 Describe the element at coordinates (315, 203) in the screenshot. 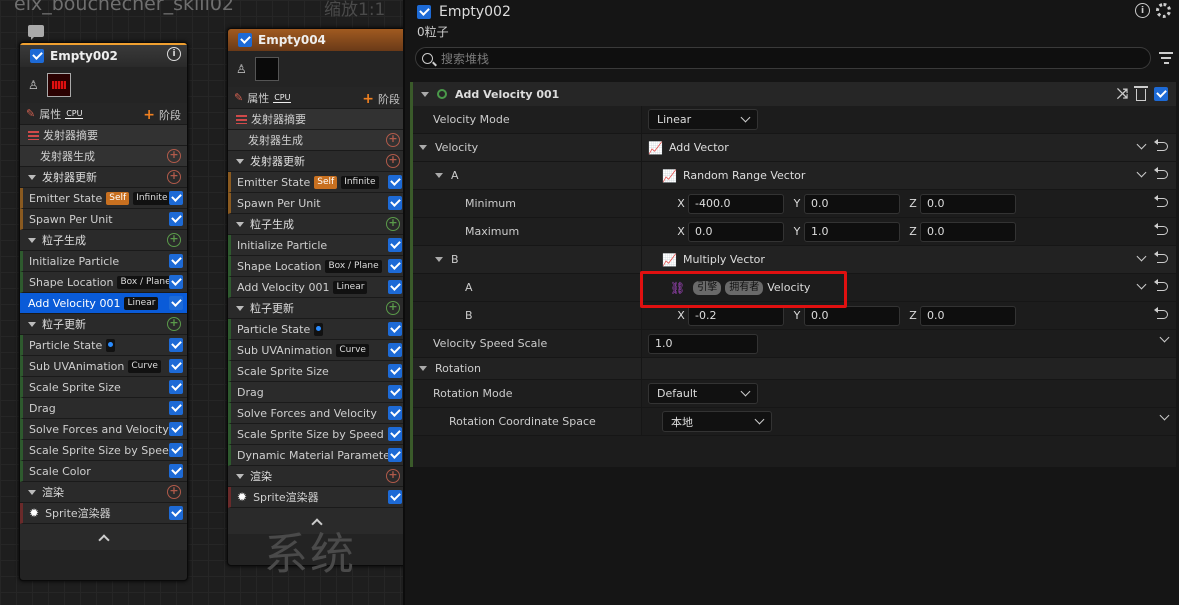

I see `module-row: Spawn Per Unit` at that location.